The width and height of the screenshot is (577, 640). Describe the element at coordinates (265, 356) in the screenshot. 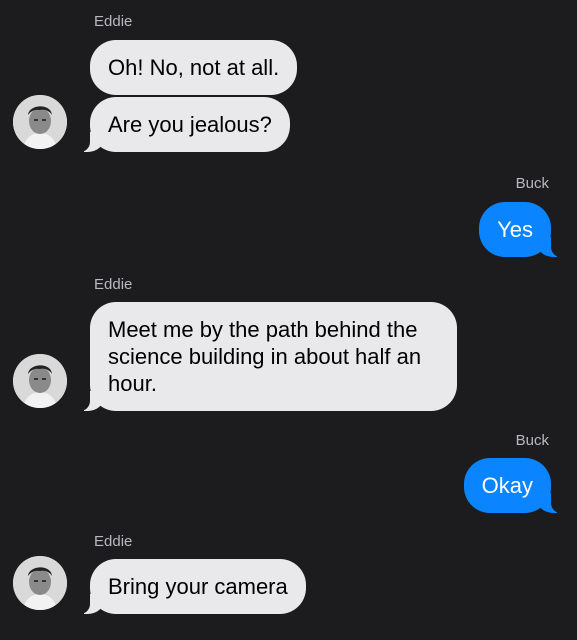

I see `message-text-line: science building in about half an` at that location.